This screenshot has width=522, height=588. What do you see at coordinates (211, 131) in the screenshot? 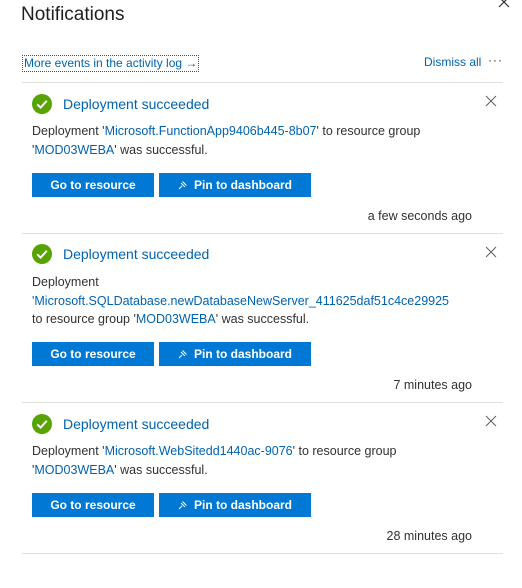
I see `resource-link: Microsoft.FunctionApp9406b445-8b07` at bounding box center [211, 131].